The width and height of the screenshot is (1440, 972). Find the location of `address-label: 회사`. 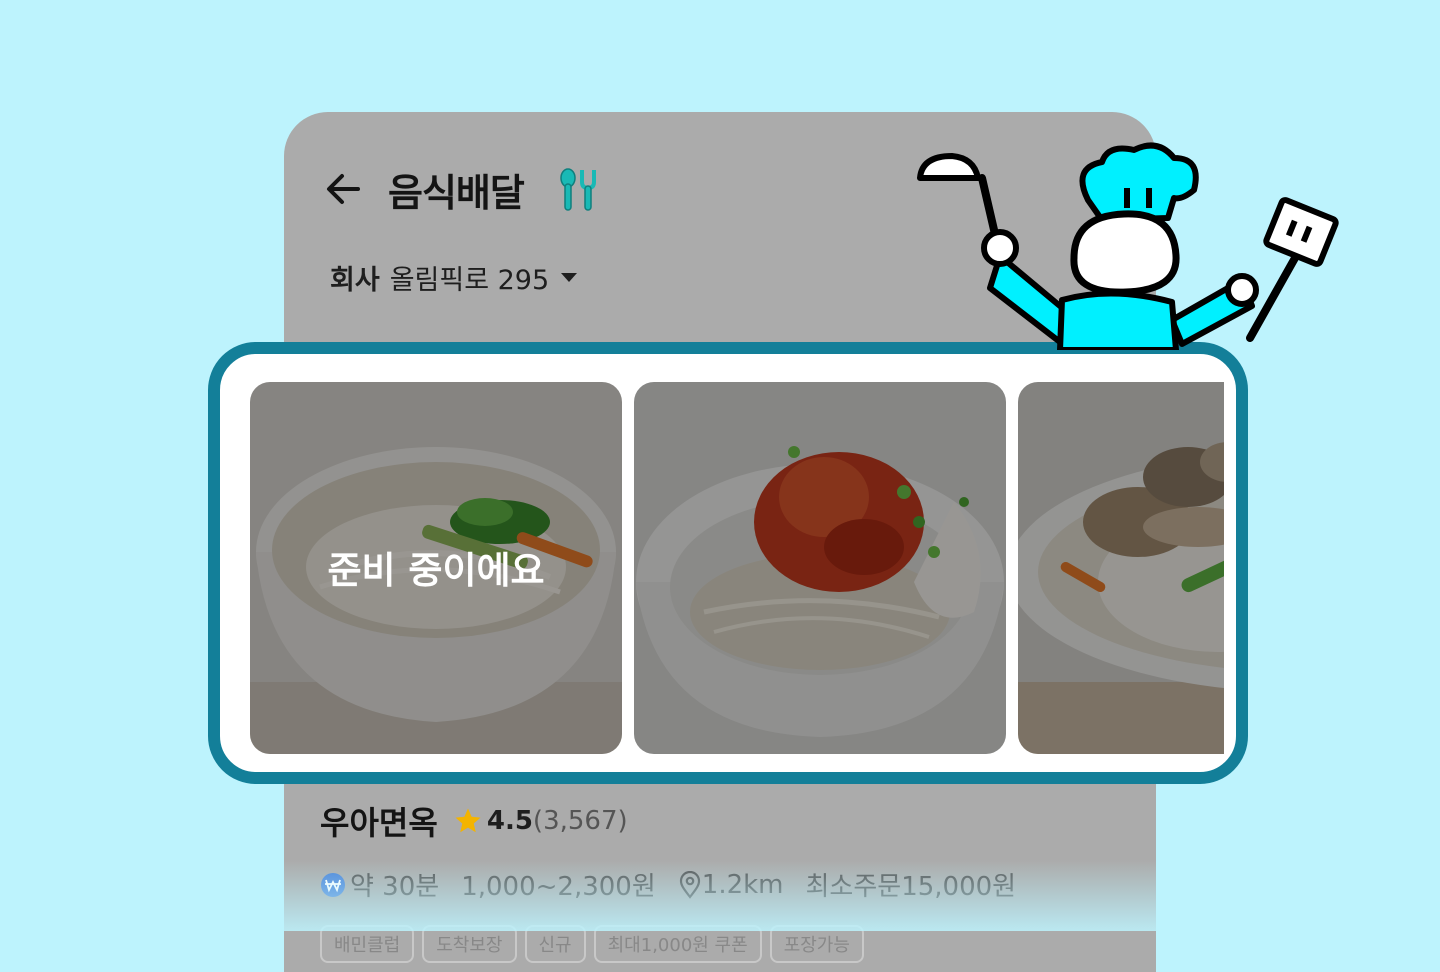

address-label: 회사 is located at coordinates (355, 280).